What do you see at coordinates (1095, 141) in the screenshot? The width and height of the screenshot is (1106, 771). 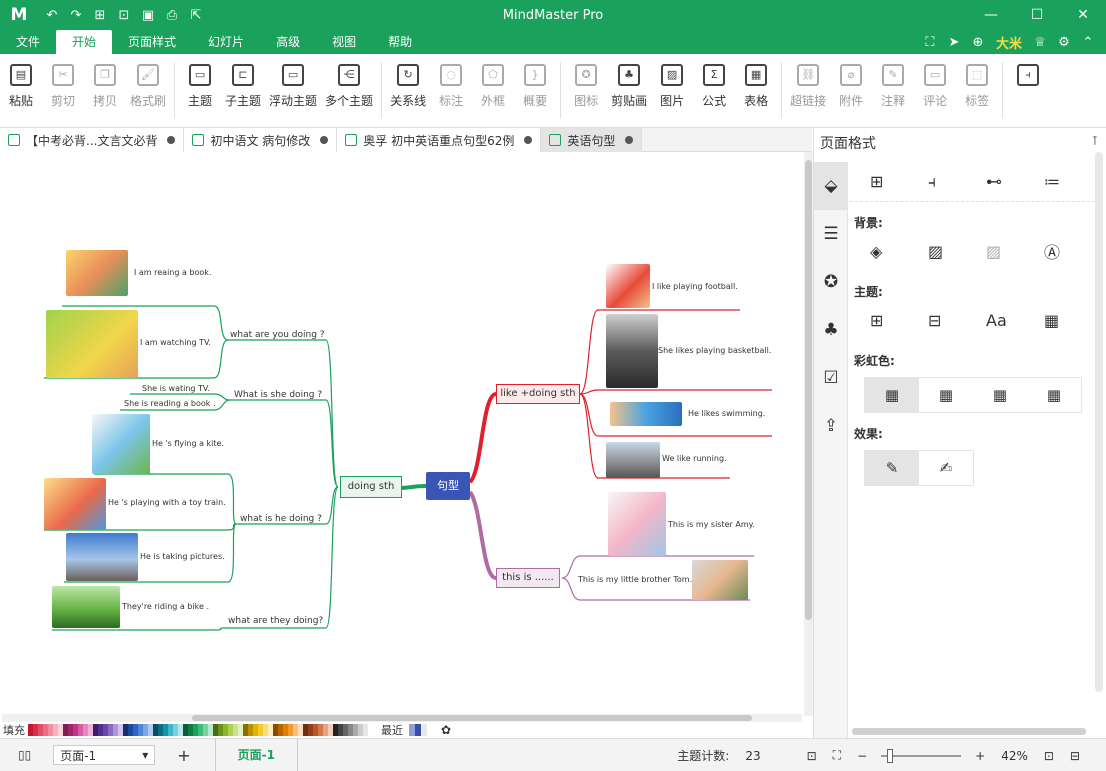 I see `pin-icon: ⊺` at bounding box center [1095, 141].